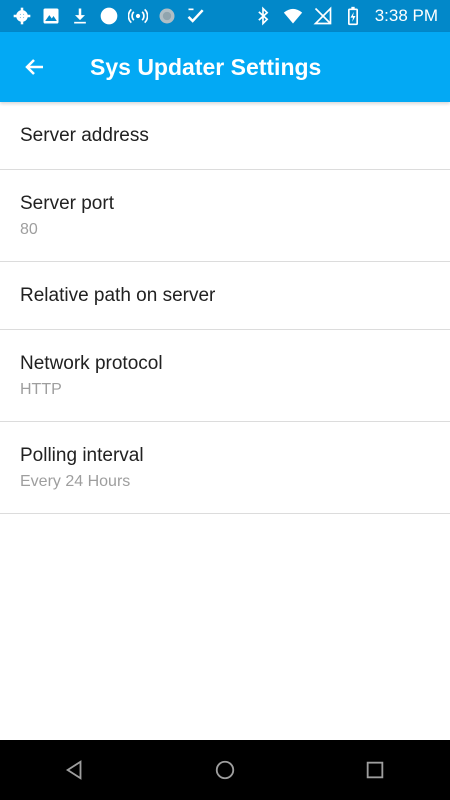  I want to click on signal-off-icon, so click(323, 16).